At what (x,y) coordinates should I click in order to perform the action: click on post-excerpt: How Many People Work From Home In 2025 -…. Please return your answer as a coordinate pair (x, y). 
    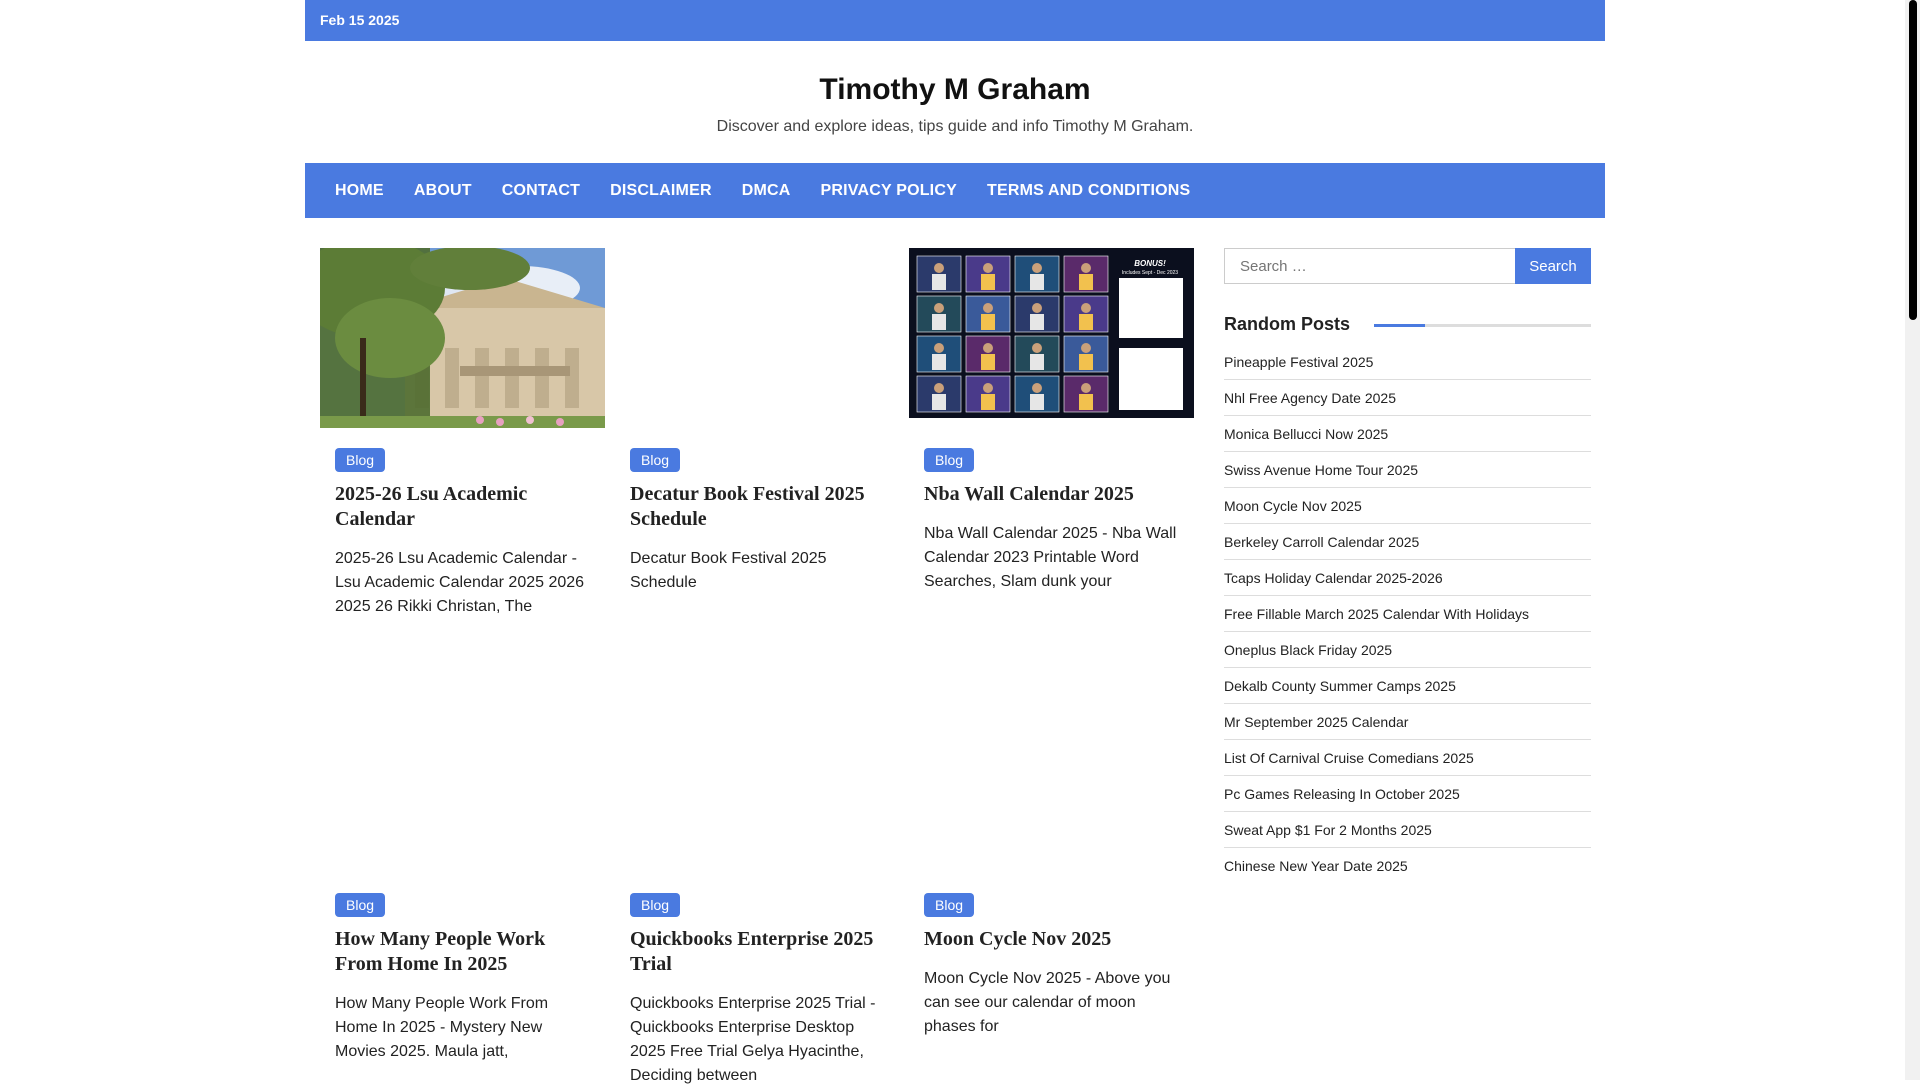
    Looking at the image, I should click on (442, 1027).